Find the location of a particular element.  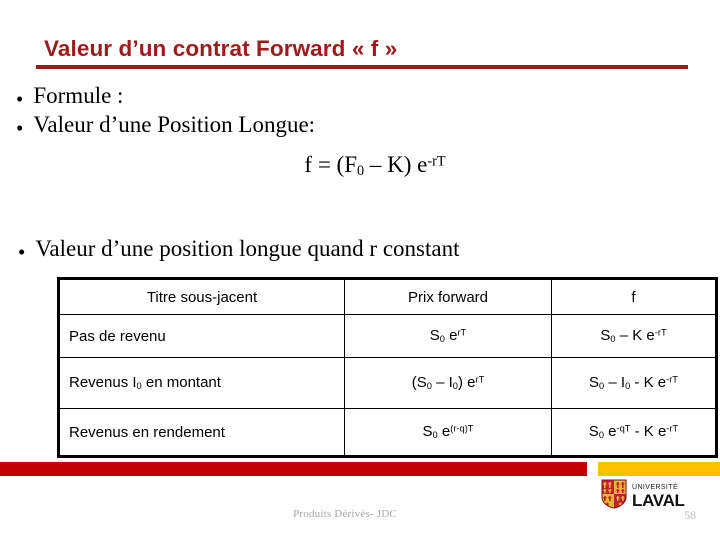

footer-gold-bar is located at coordinates (659, 469).